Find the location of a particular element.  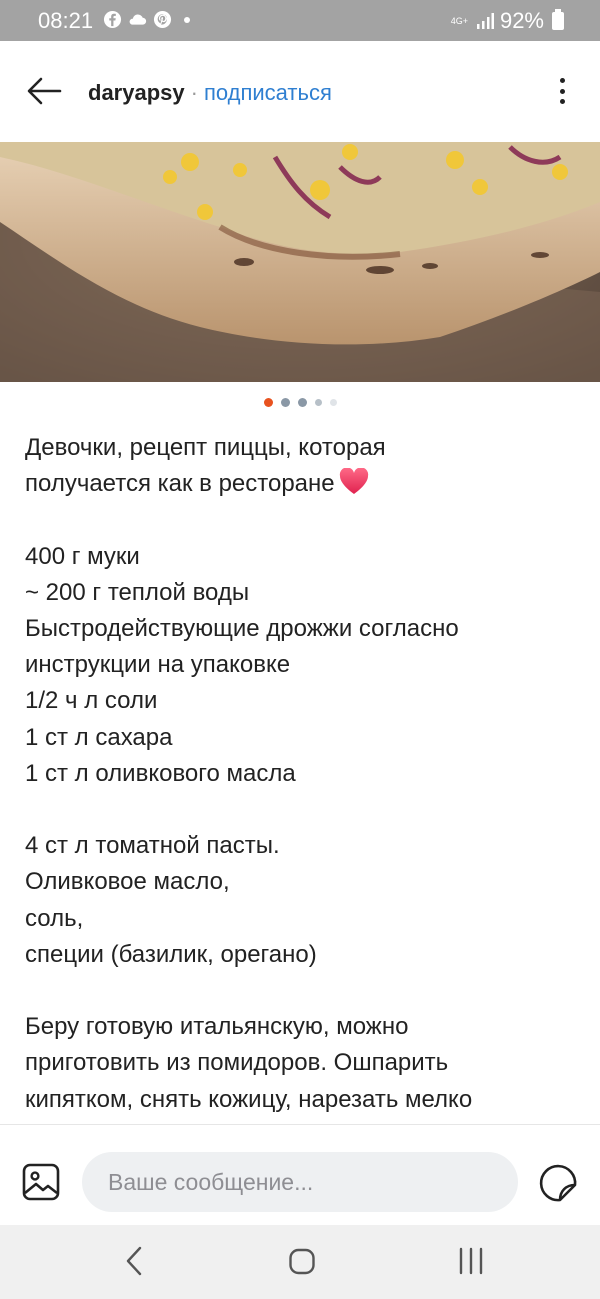

nav-home-button is located at coordinates (302, 1261).